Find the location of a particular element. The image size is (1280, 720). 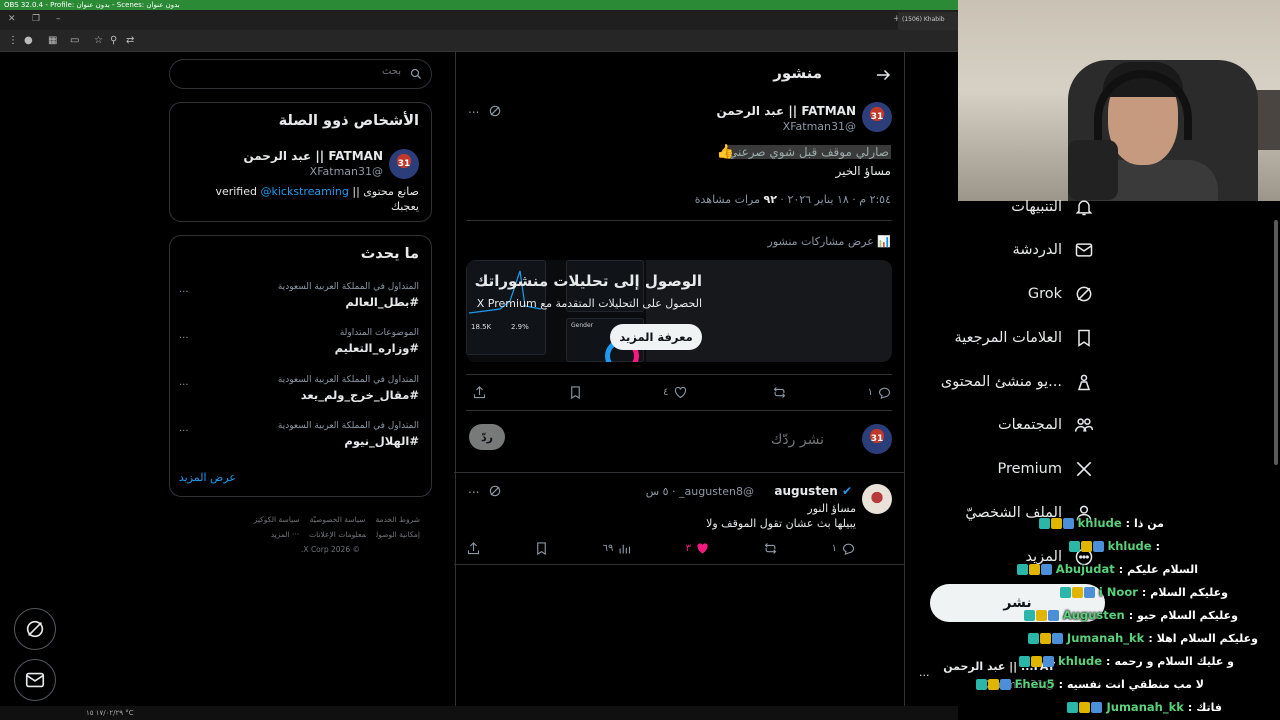

person-handle: @XFatman31 is located at coordinates (346, 171).